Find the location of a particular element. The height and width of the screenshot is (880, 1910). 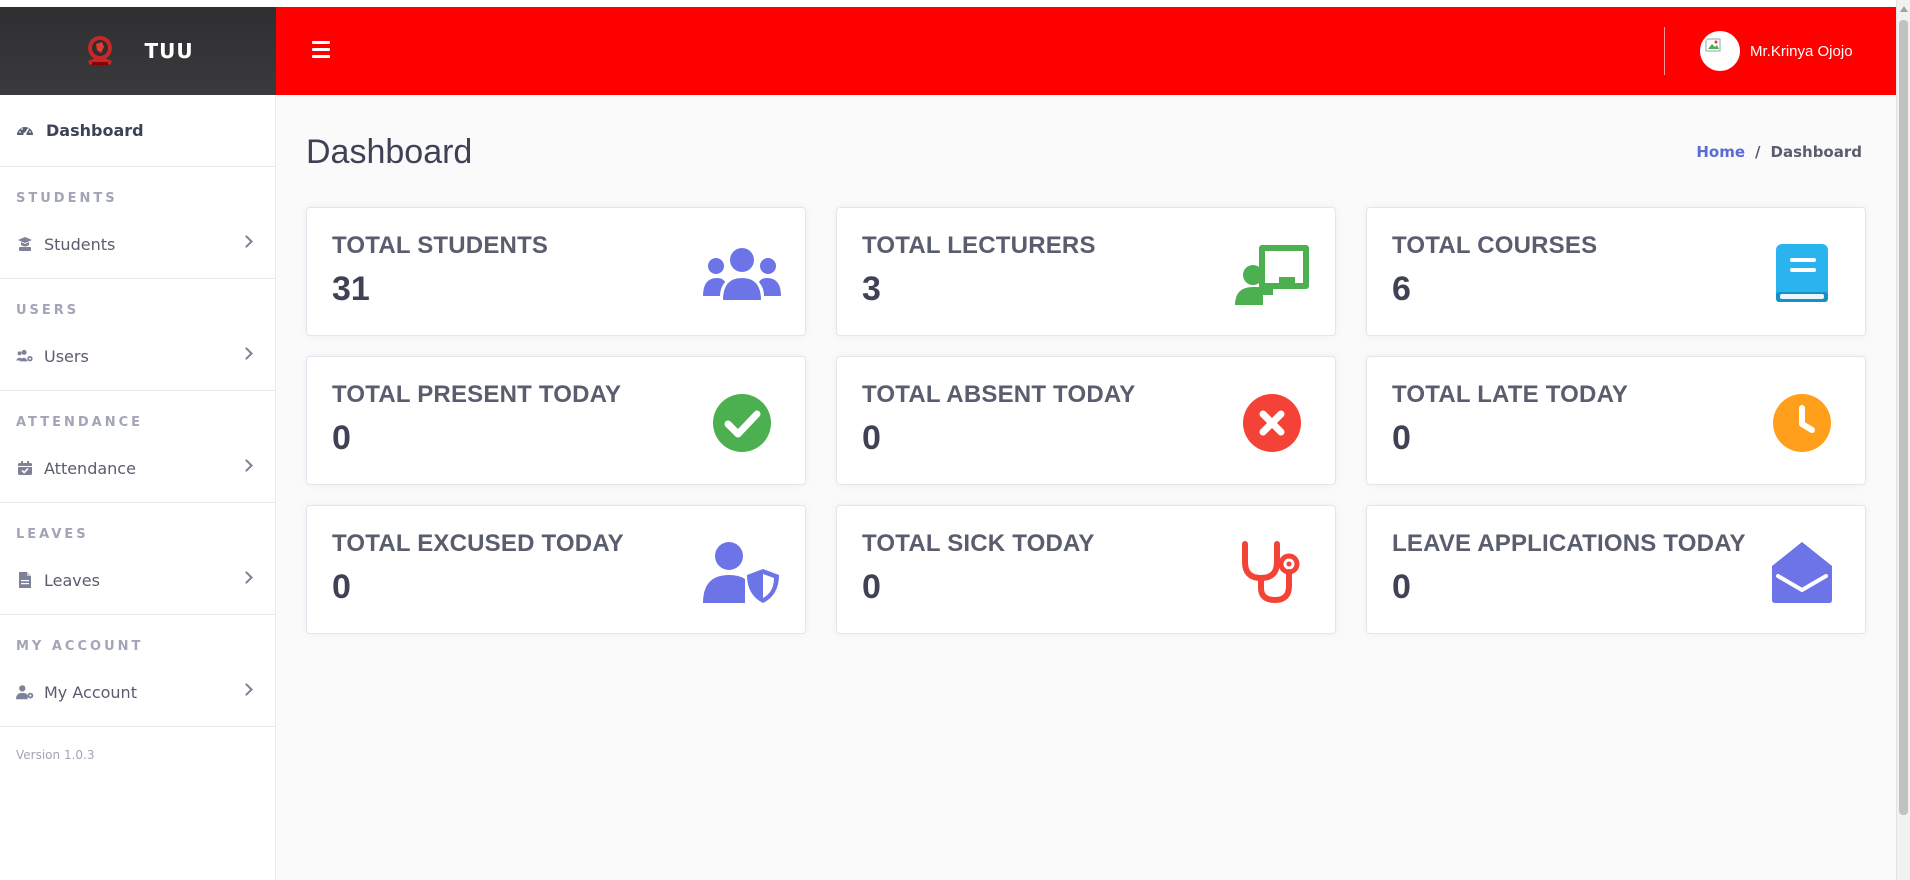

book-icon is located at coordinates (1802, 274).